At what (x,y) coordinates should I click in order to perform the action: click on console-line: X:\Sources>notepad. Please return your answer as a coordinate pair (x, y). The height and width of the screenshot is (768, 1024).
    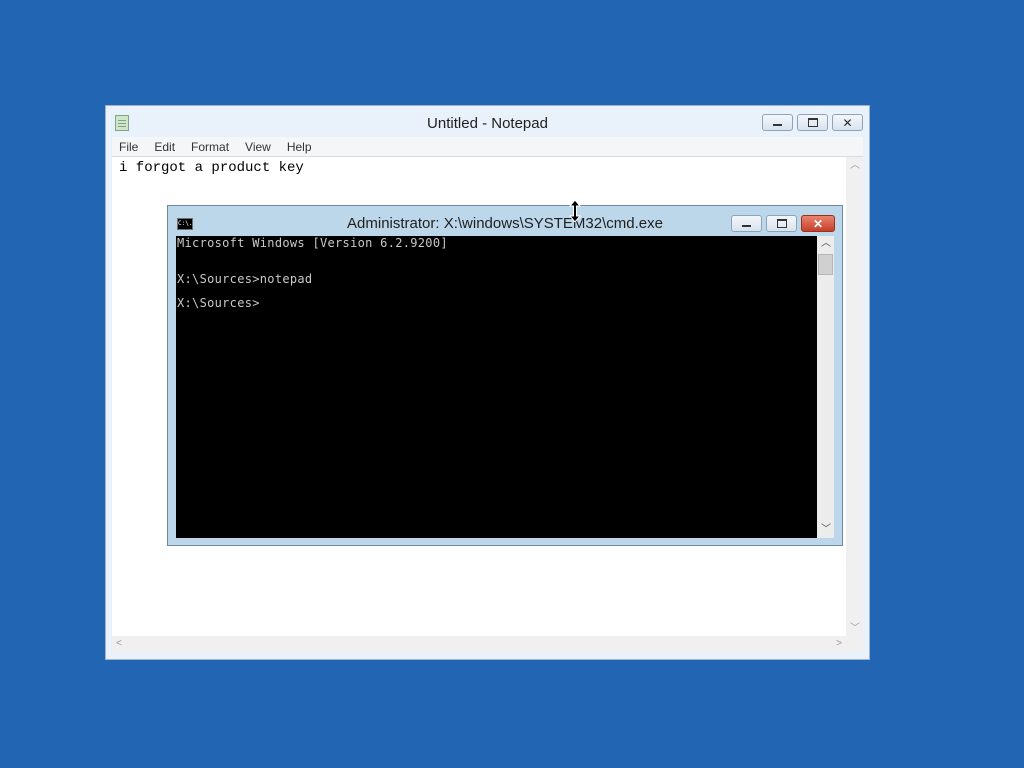
    Looking at the image, I should click on (245, 279).